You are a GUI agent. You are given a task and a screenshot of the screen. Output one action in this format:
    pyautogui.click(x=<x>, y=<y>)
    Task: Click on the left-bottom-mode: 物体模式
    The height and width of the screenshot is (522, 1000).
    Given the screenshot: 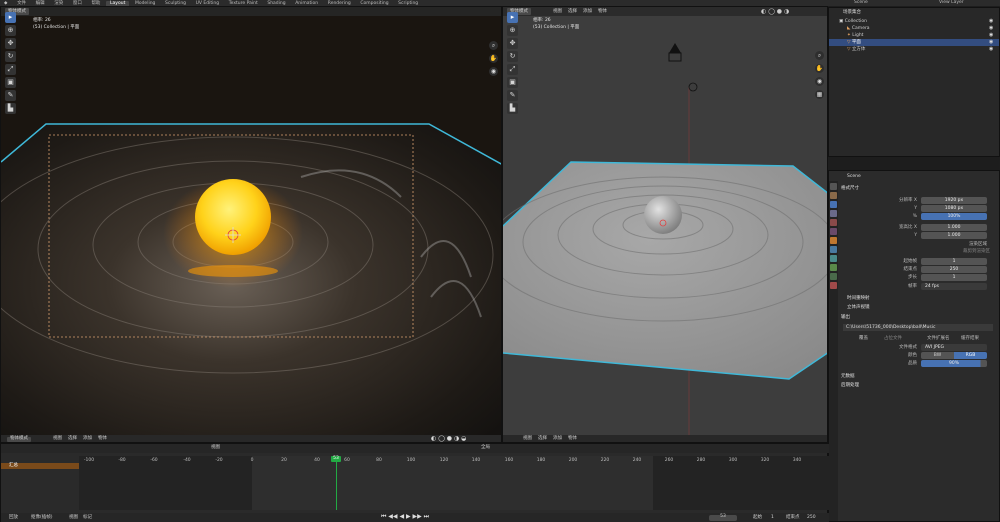 What is the action you would take?
    pyautogui.click(x=19, y=439)
    